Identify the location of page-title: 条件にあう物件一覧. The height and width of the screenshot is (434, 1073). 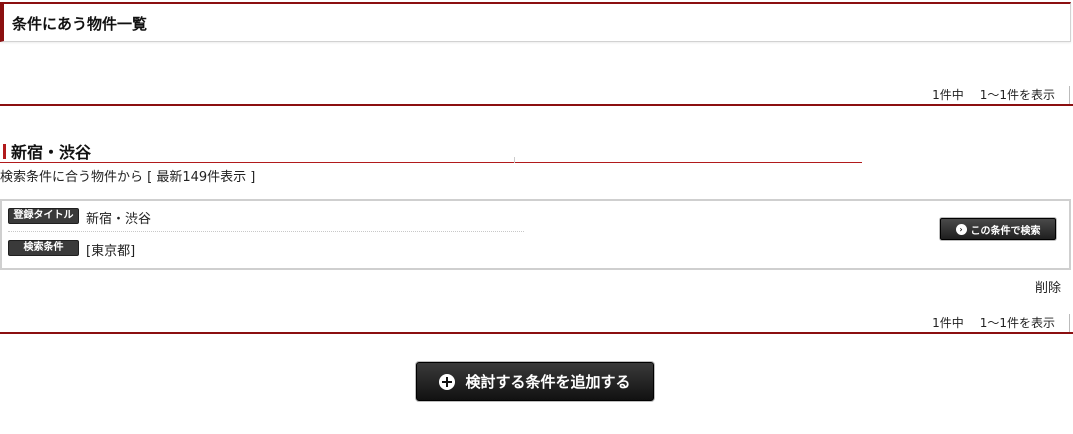
(80, 24).